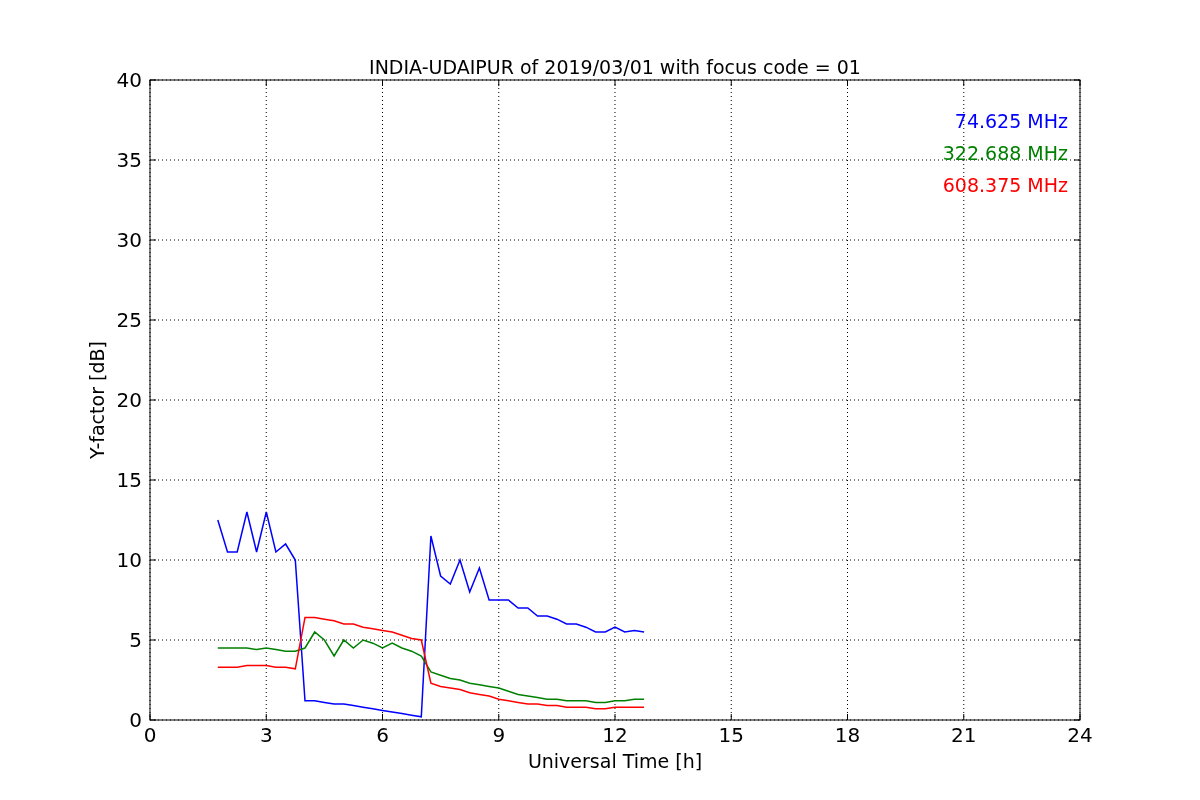 The height and width of the screenshot is (800, 1200). Describe the element at coordinates (129, 560) in the screenshot. I see `y-tick-label: 10` at that location.